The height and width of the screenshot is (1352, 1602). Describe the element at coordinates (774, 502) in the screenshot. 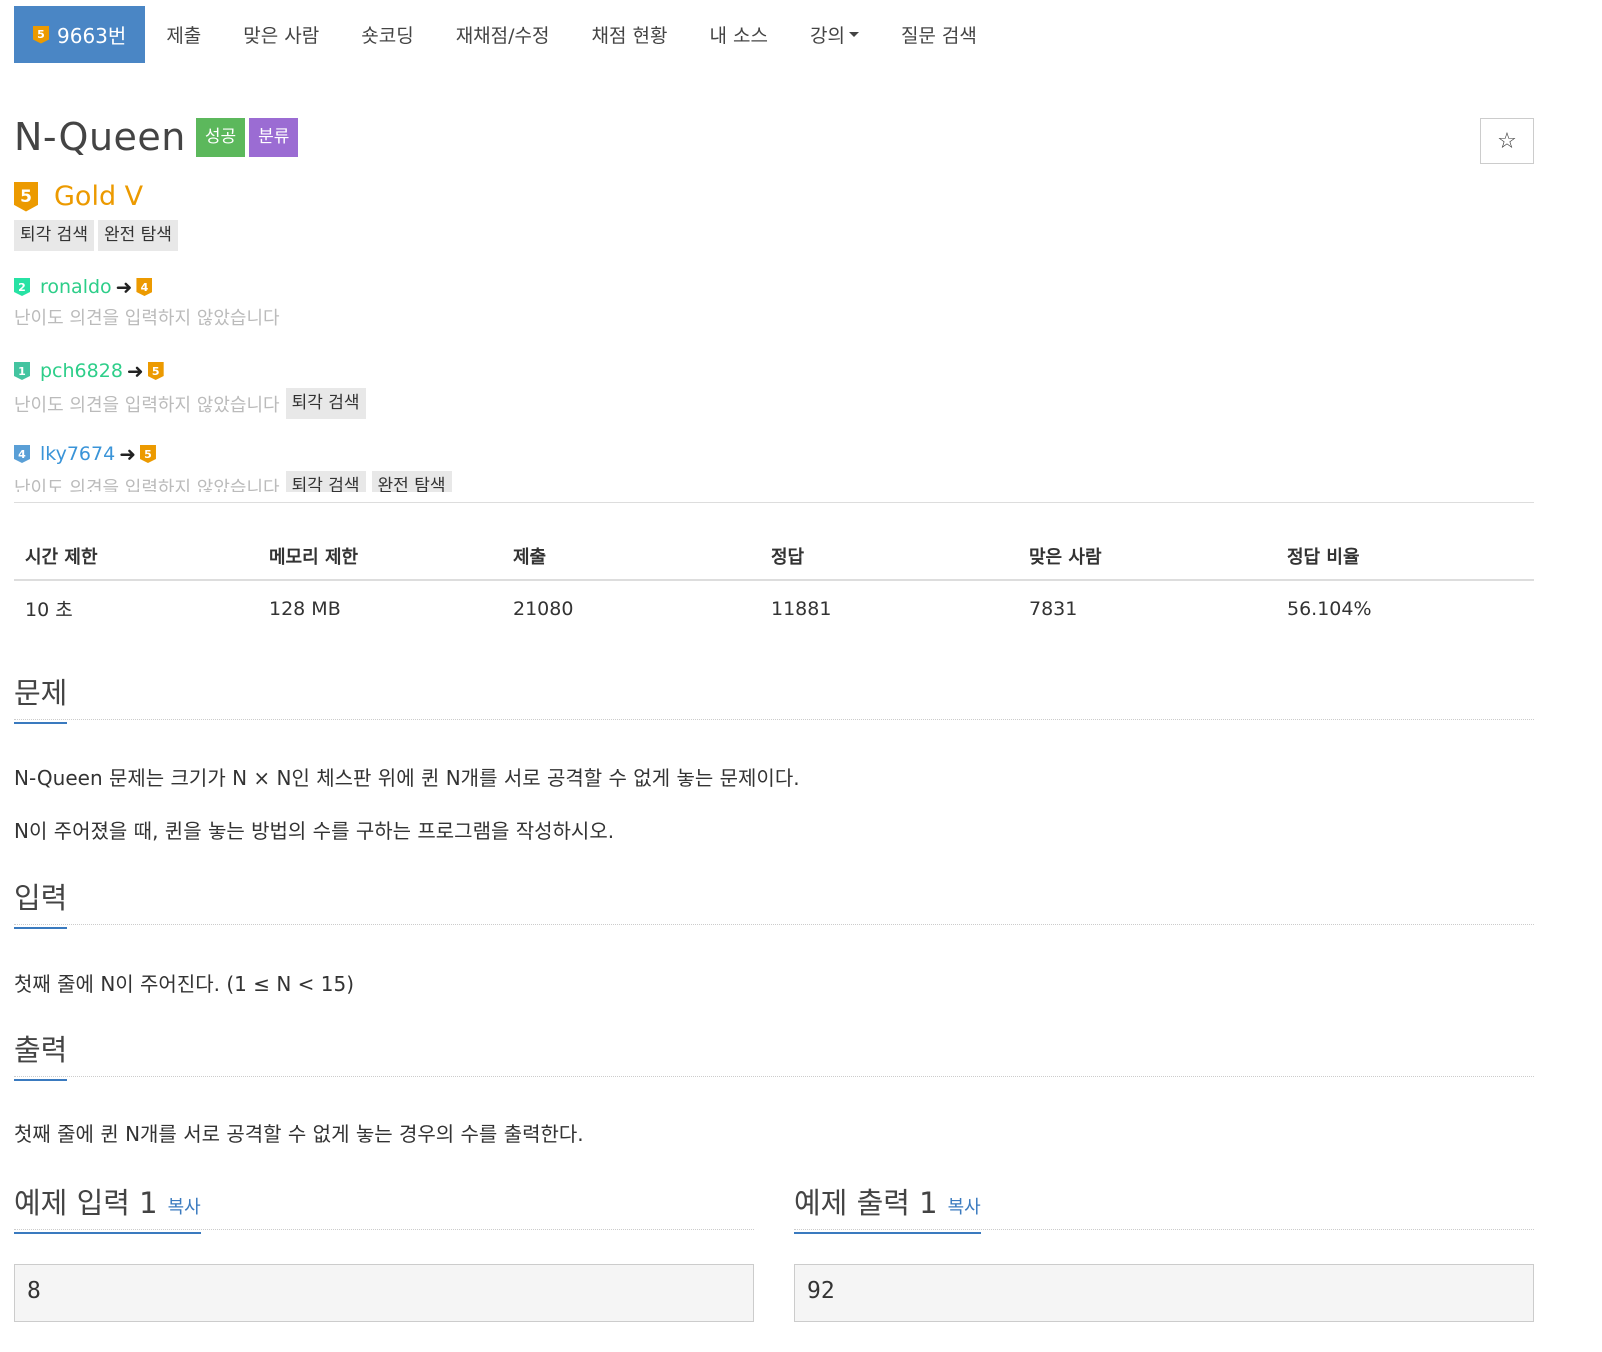

I see `divider` at that location.